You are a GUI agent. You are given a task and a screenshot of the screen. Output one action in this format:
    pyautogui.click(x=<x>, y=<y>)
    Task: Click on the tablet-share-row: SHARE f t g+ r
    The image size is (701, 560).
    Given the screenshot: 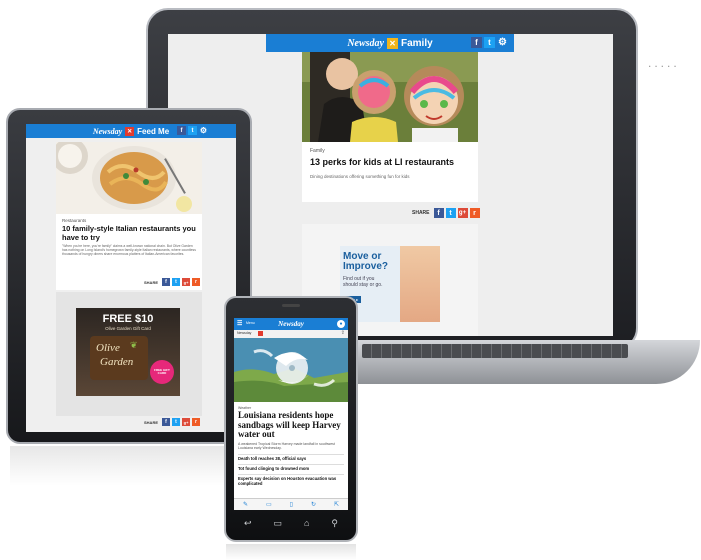 What is the action you would take?
    pyautogui.click(x=172, y=282)
    